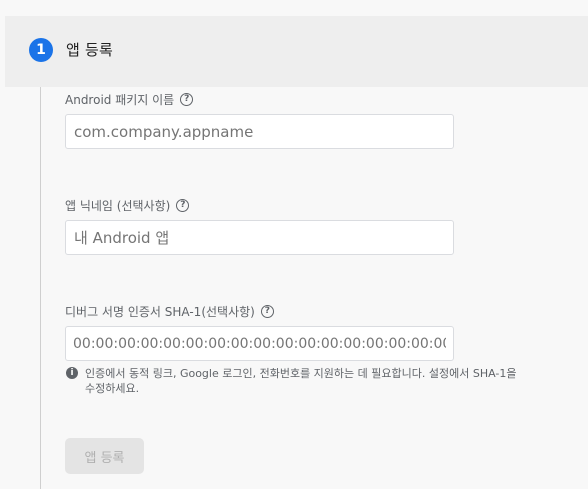 The height and width of the screenshot is (489, 588). I want to click on app-nickname-label: 앱 닉네임 (선택사항) ?, so click(127, 205).